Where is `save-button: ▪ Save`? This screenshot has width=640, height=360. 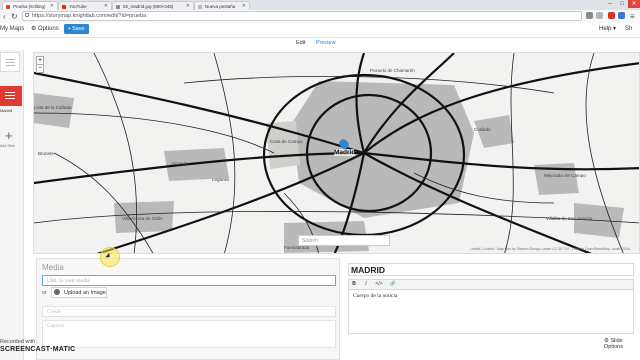
save-button: ▪ Save is located at coordinates (76, 29).